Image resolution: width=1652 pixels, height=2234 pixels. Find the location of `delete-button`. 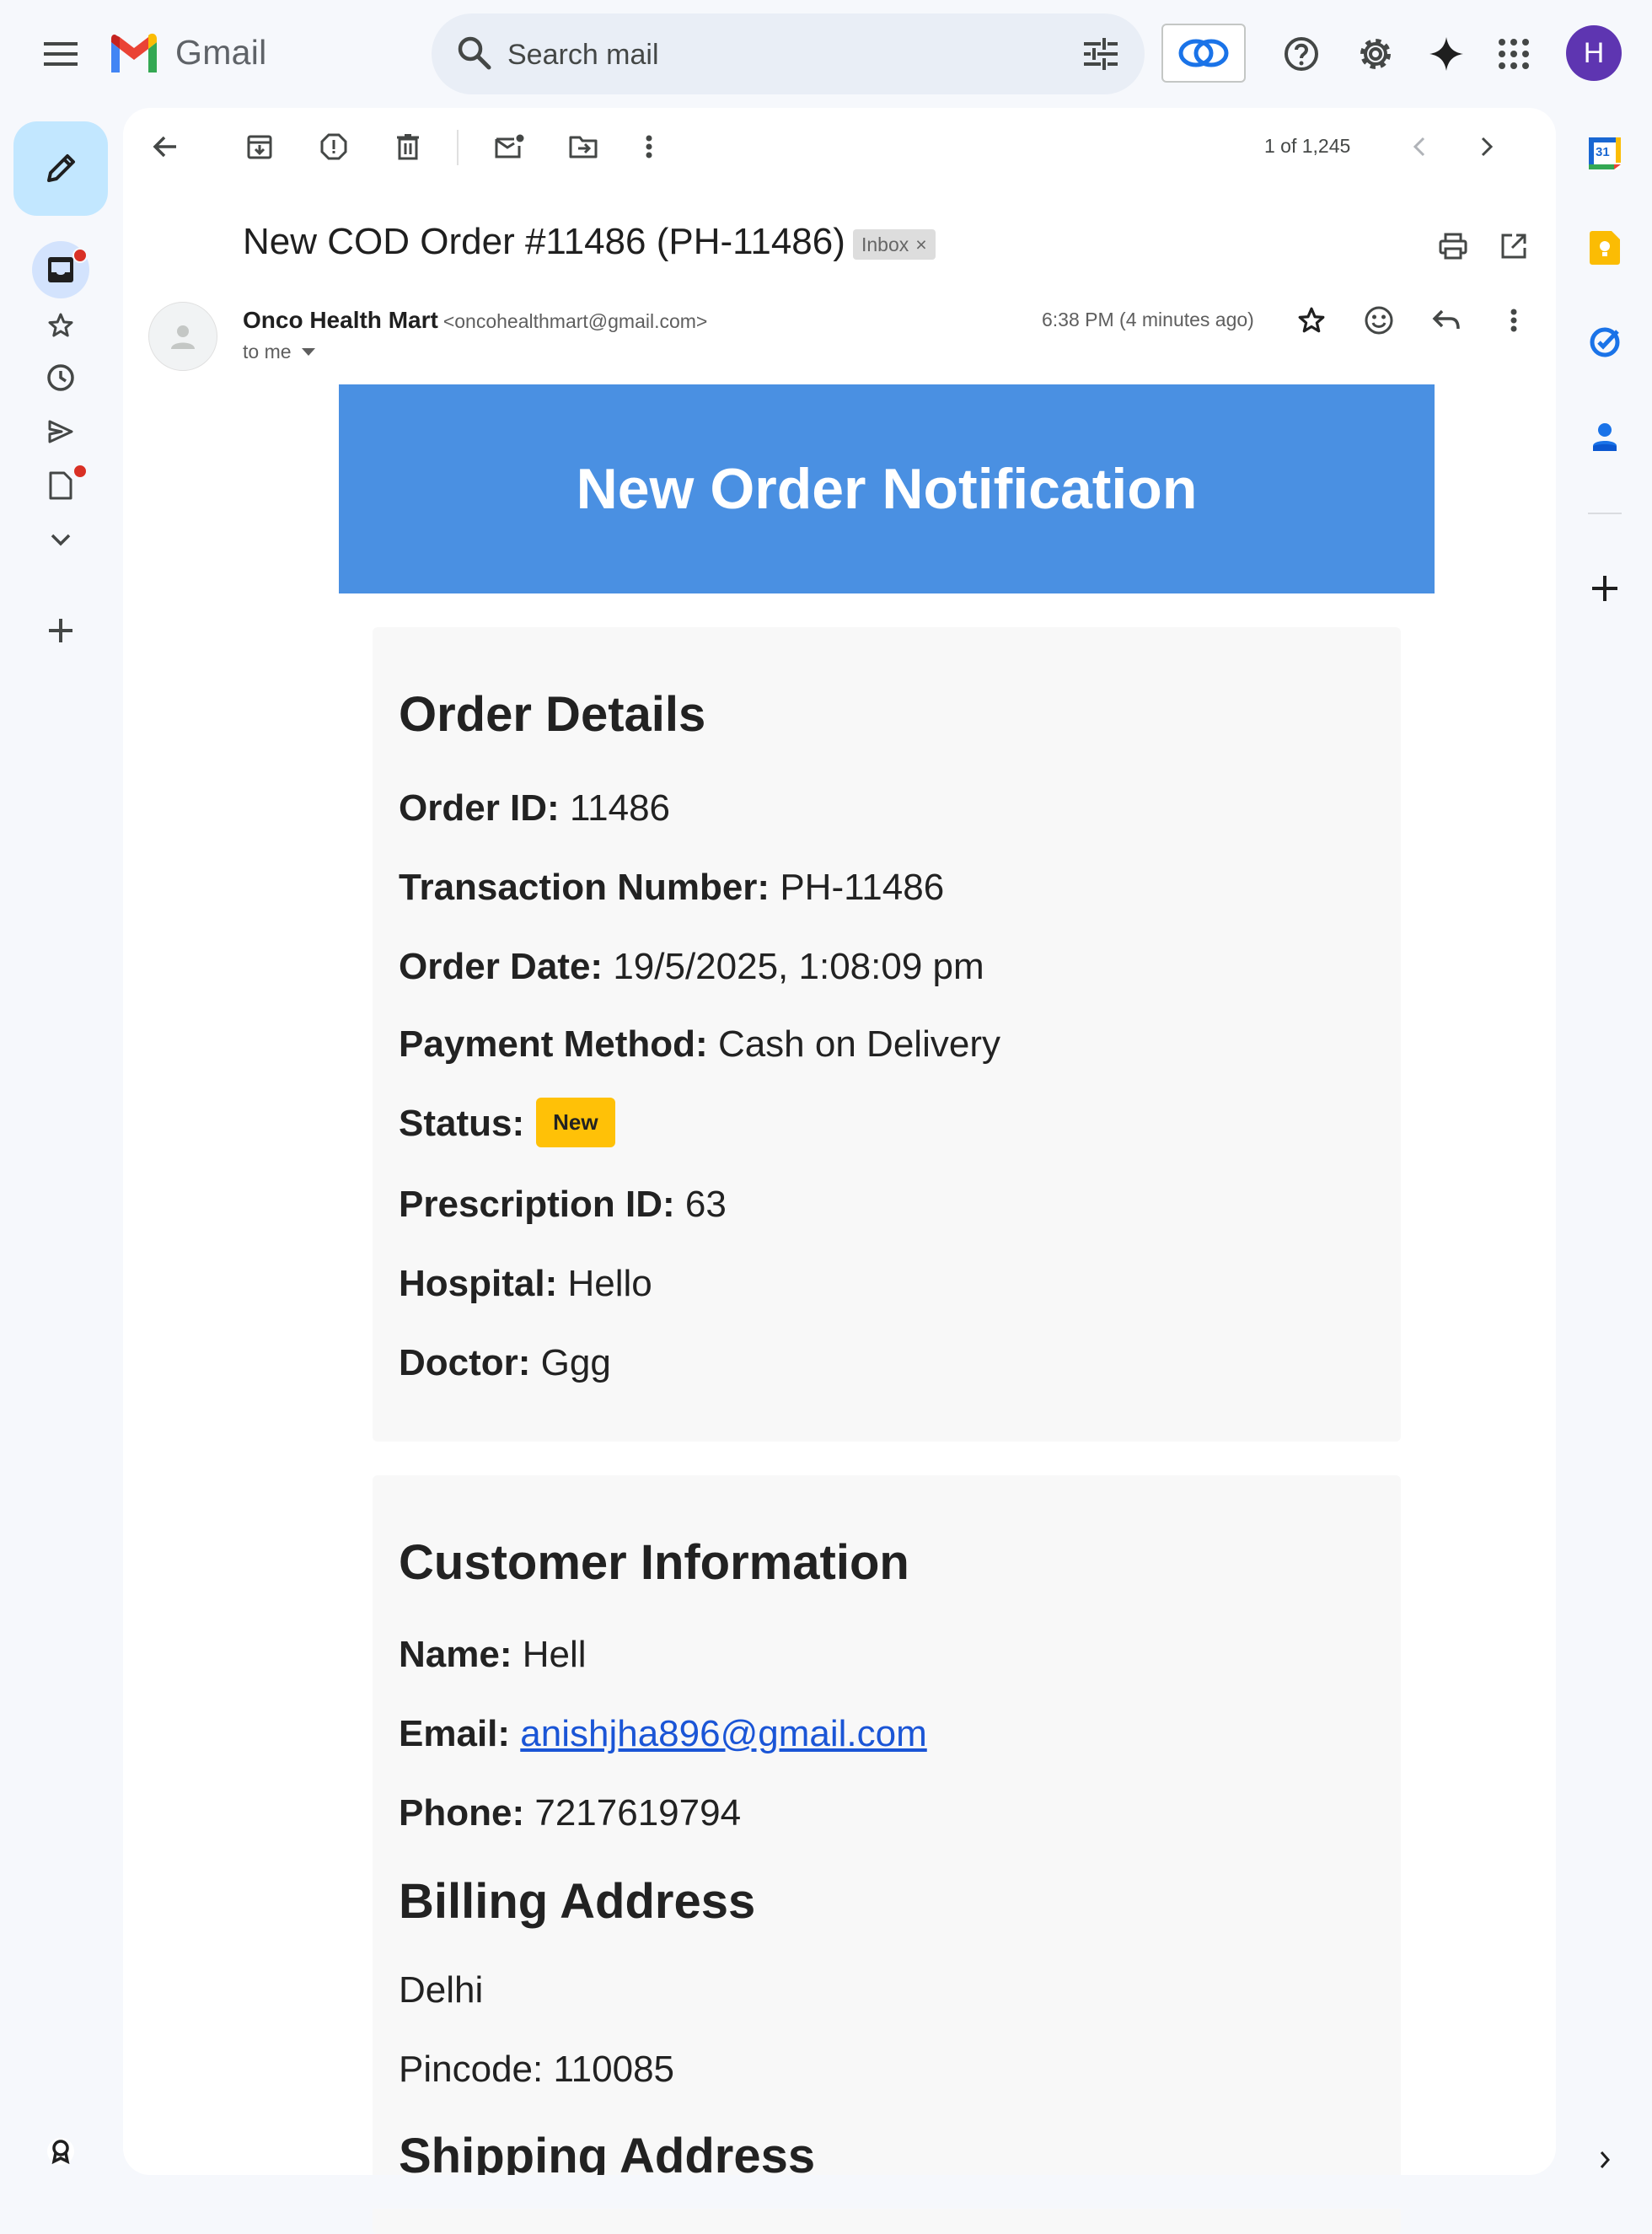

delete-button is located at coordinates (408, 147).